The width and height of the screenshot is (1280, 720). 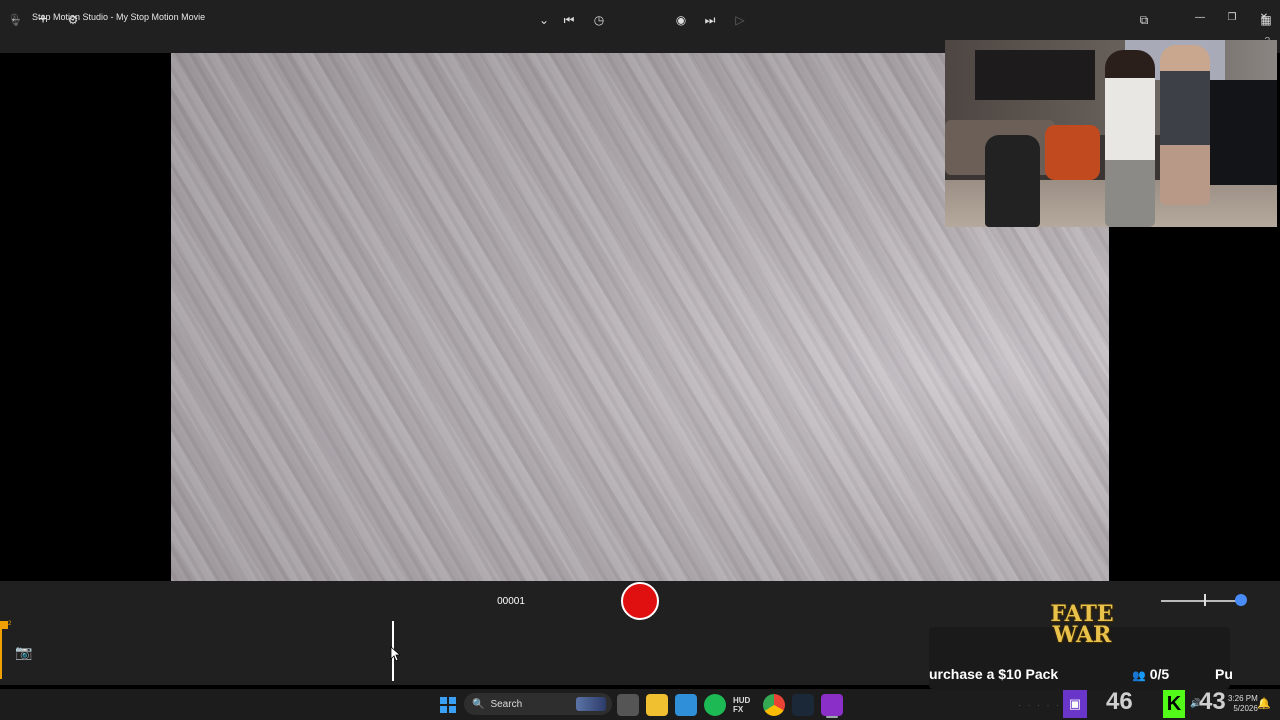 What do you see at coordinates (1039, 705) in the screenshot?
I see `tray-dots: · · · · ·` at bounding box center [1039, 705].